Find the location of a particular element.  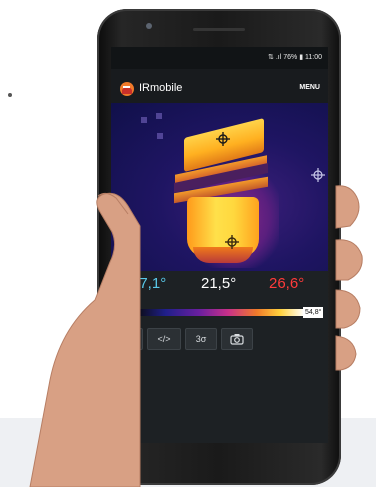

code-button: </> is located at coordinates (164, 339).